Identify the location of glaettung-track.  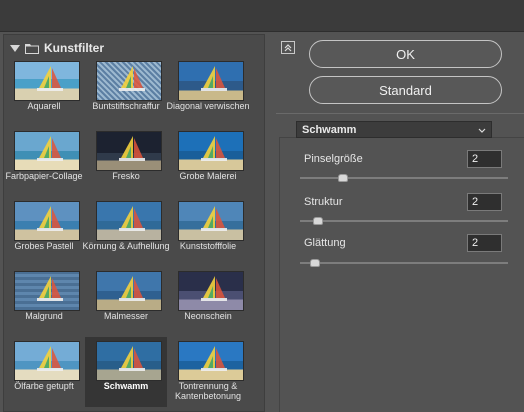
(404, 263).